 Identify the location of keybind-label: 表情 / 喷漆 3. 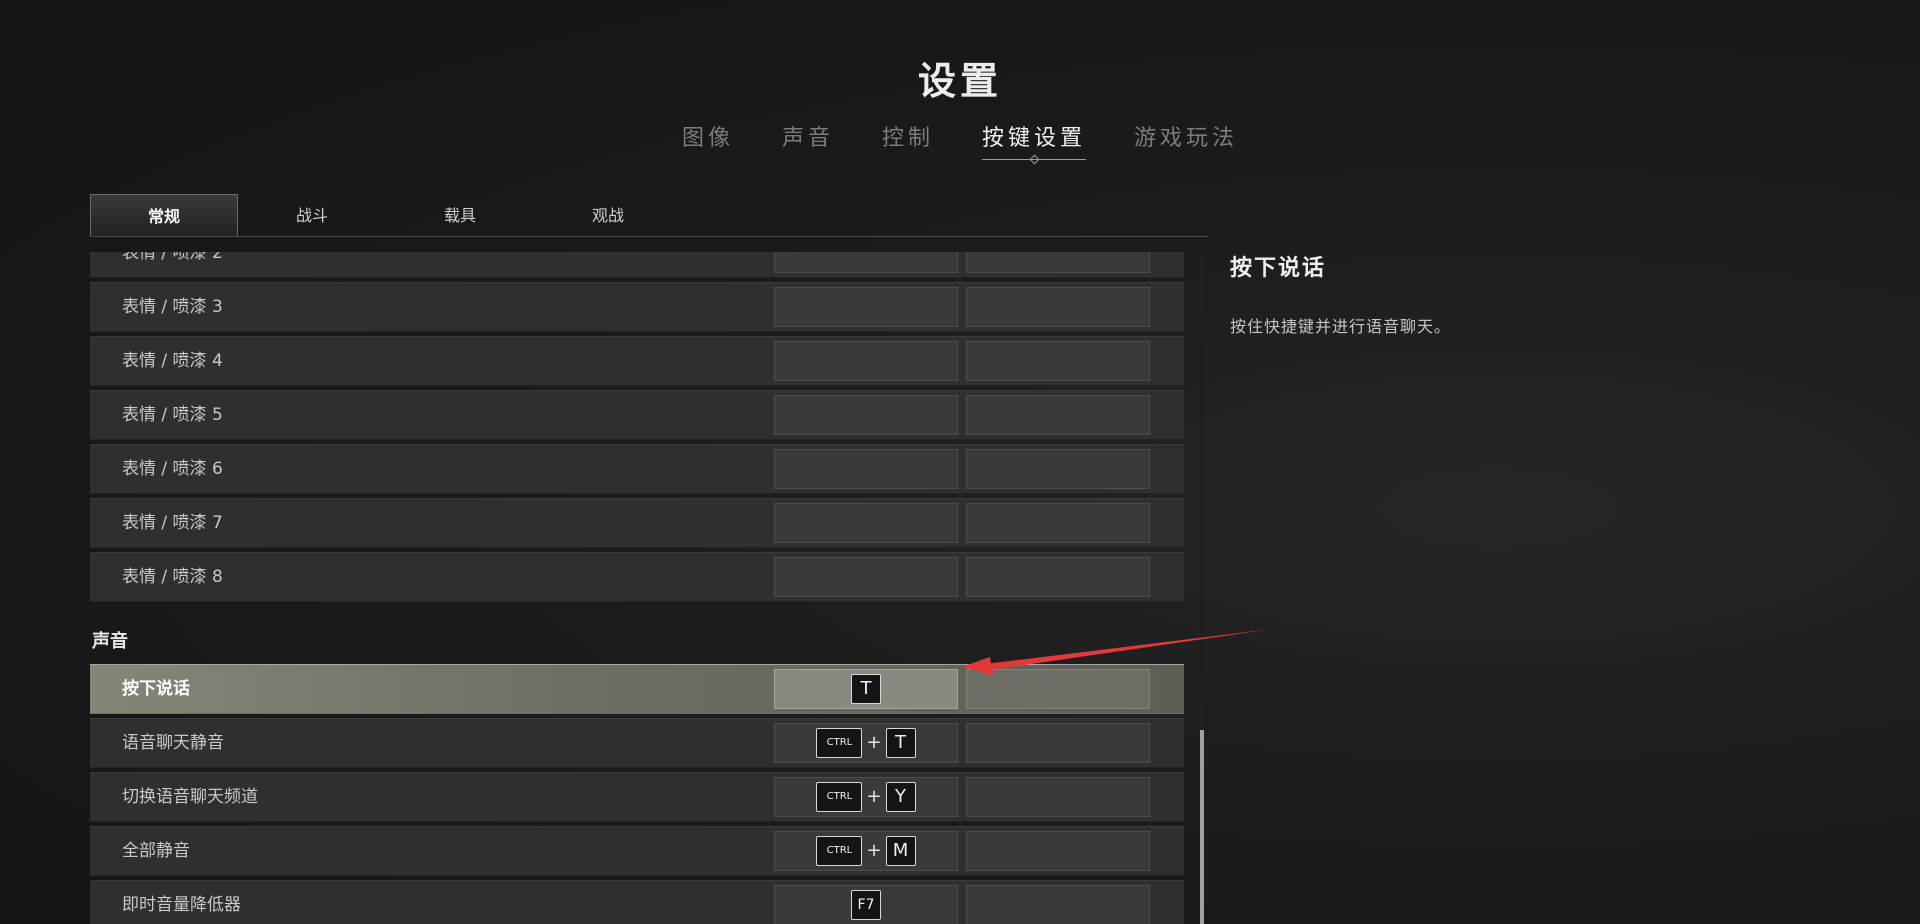
(172, 307).